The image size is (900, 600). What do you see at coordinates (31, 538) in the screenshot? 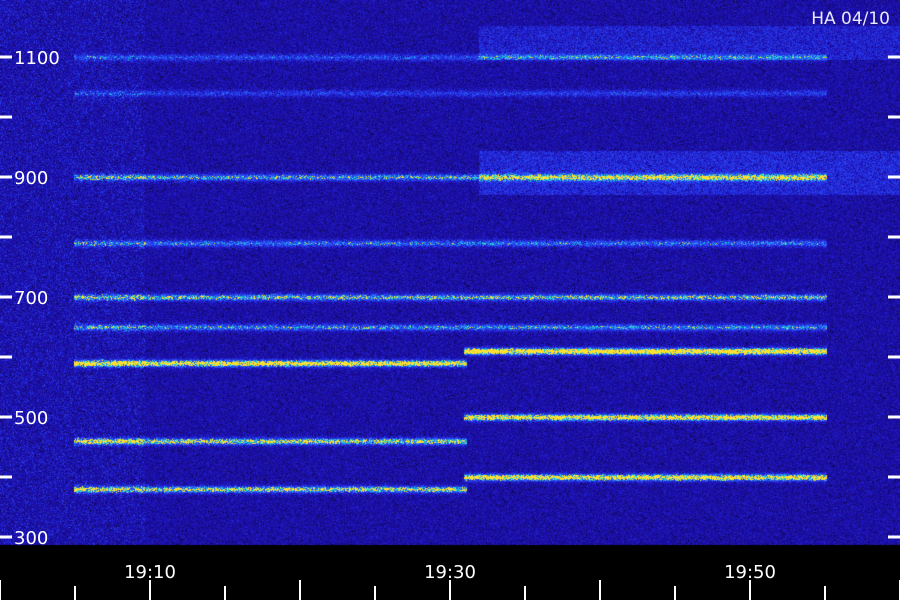
I see `y-tick-label: 300` at bounding box center [31, 538].